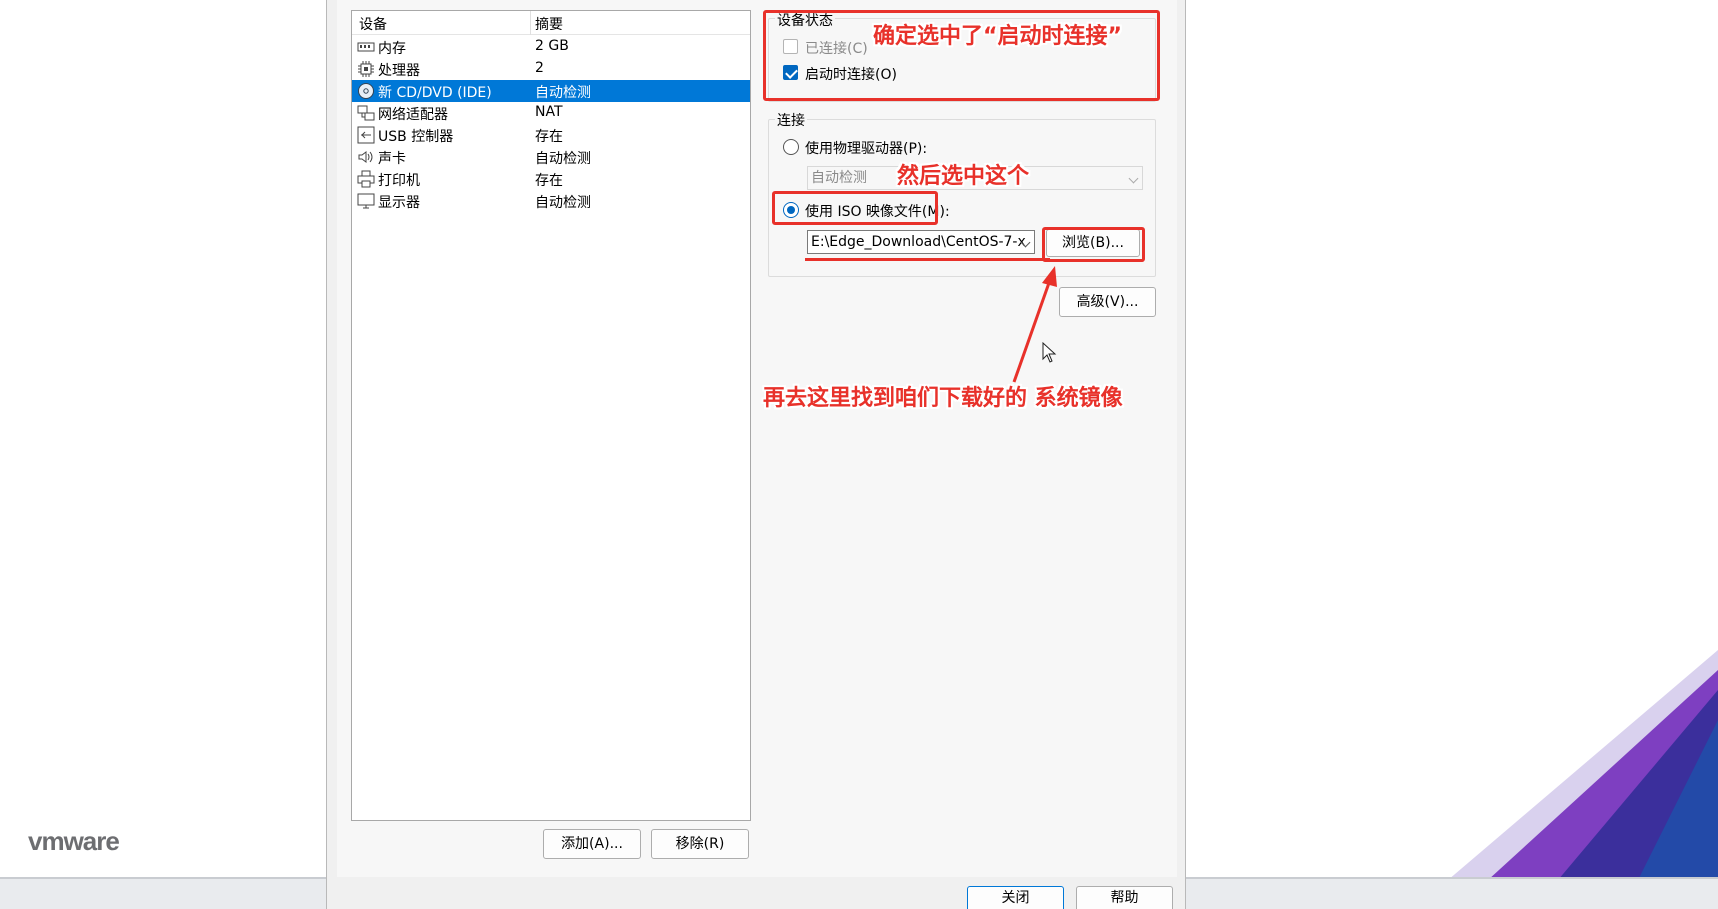 The width and height of the screenshot is (1718, 909). I want to click on device-label: 声卡, so click(392, 159).